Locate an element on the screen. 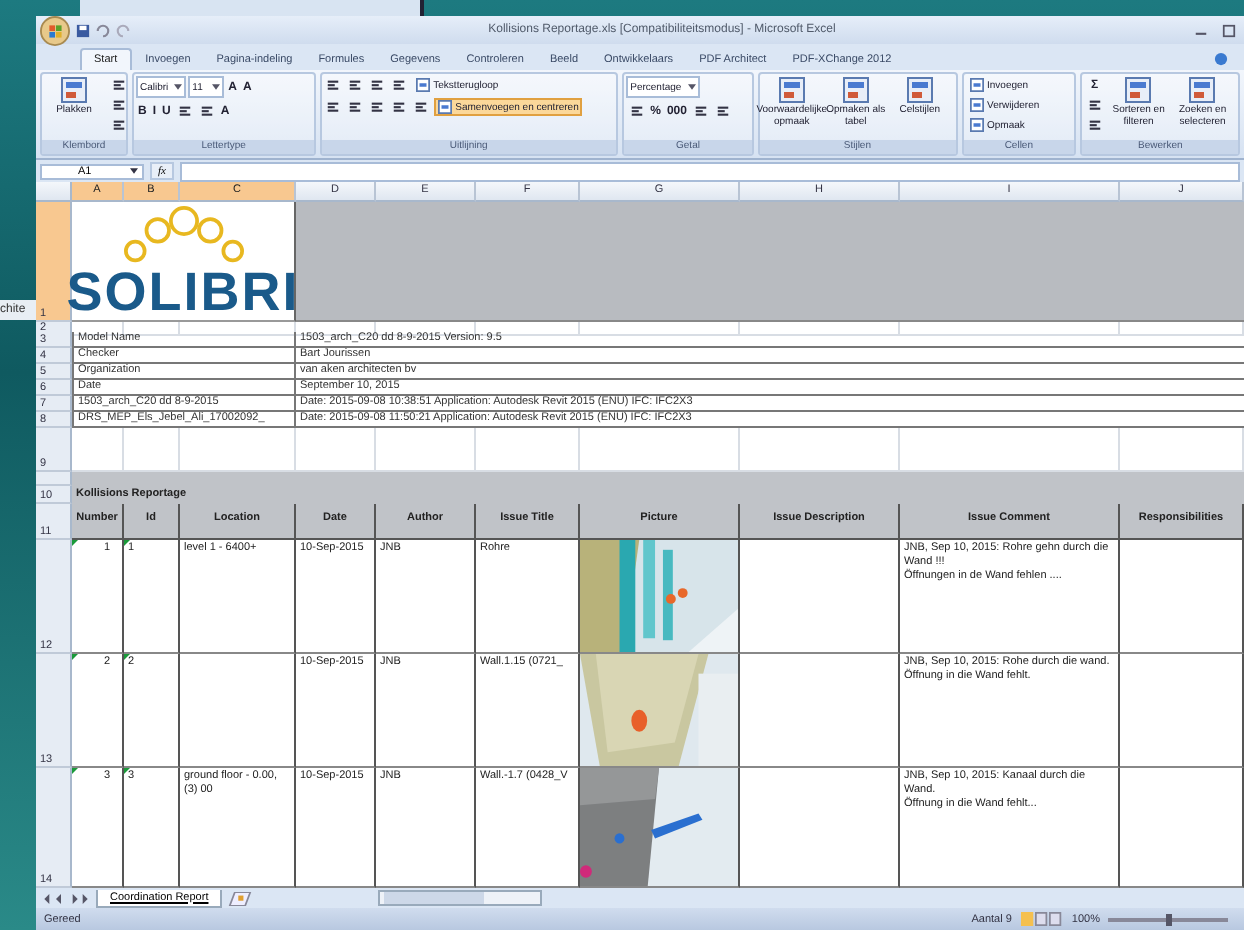 This screenshot has width=1244, height=930. save-icon is located at coordinates (83, 30).